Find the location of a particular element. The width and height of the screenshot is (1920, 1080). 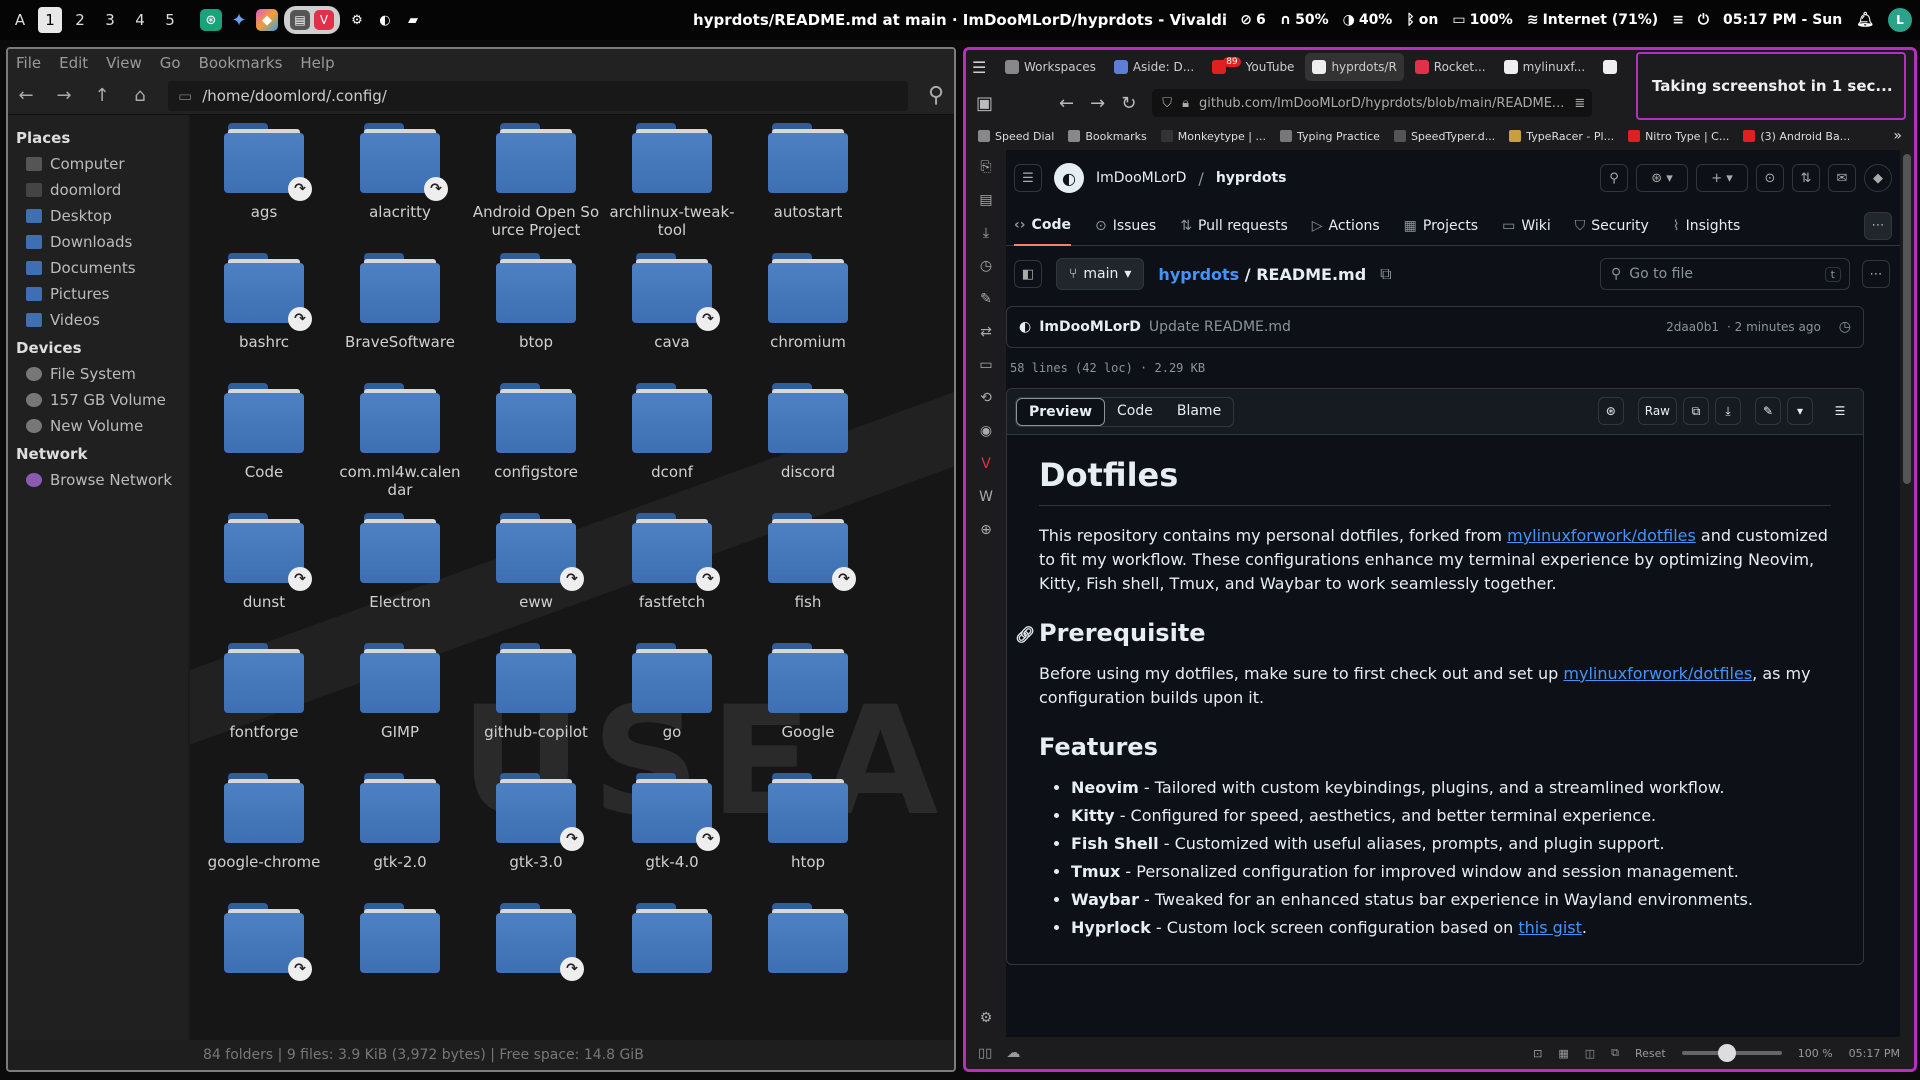

menu-file: File is located at coordinates (28, 63).